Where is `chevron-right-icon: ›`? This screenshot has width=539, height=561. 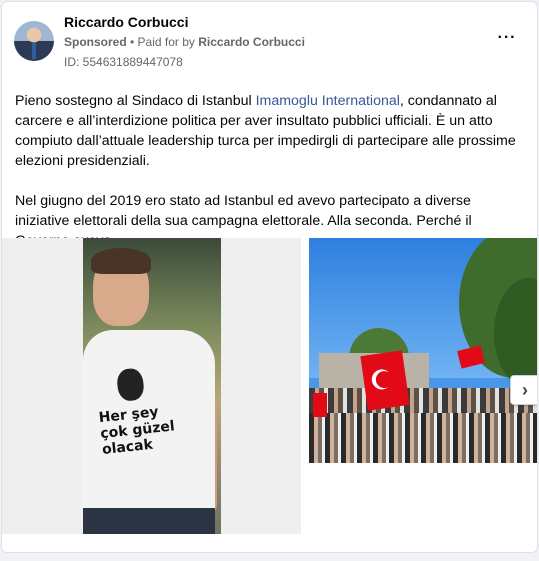
chevron-right-icon: › is located at coordinates (523, 390).